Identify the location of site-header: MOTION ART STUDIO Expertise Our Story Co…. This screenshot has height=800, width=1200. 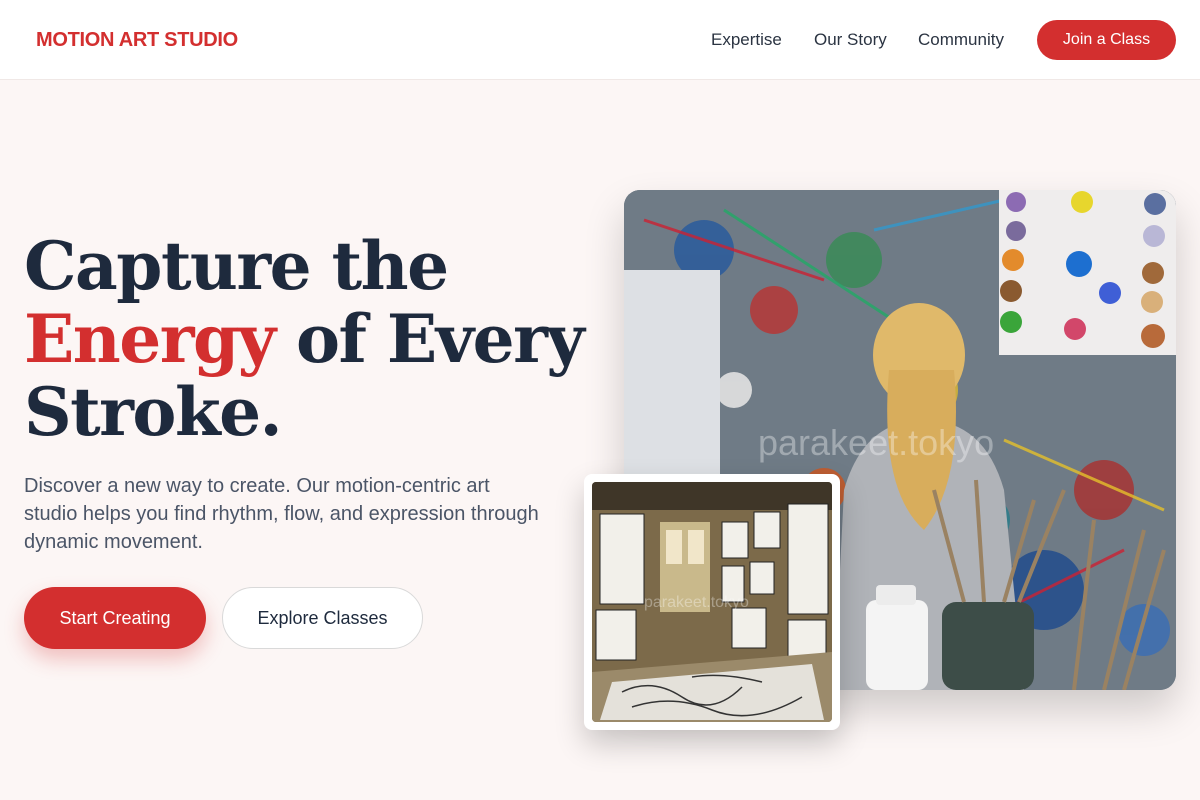
(600, 40).